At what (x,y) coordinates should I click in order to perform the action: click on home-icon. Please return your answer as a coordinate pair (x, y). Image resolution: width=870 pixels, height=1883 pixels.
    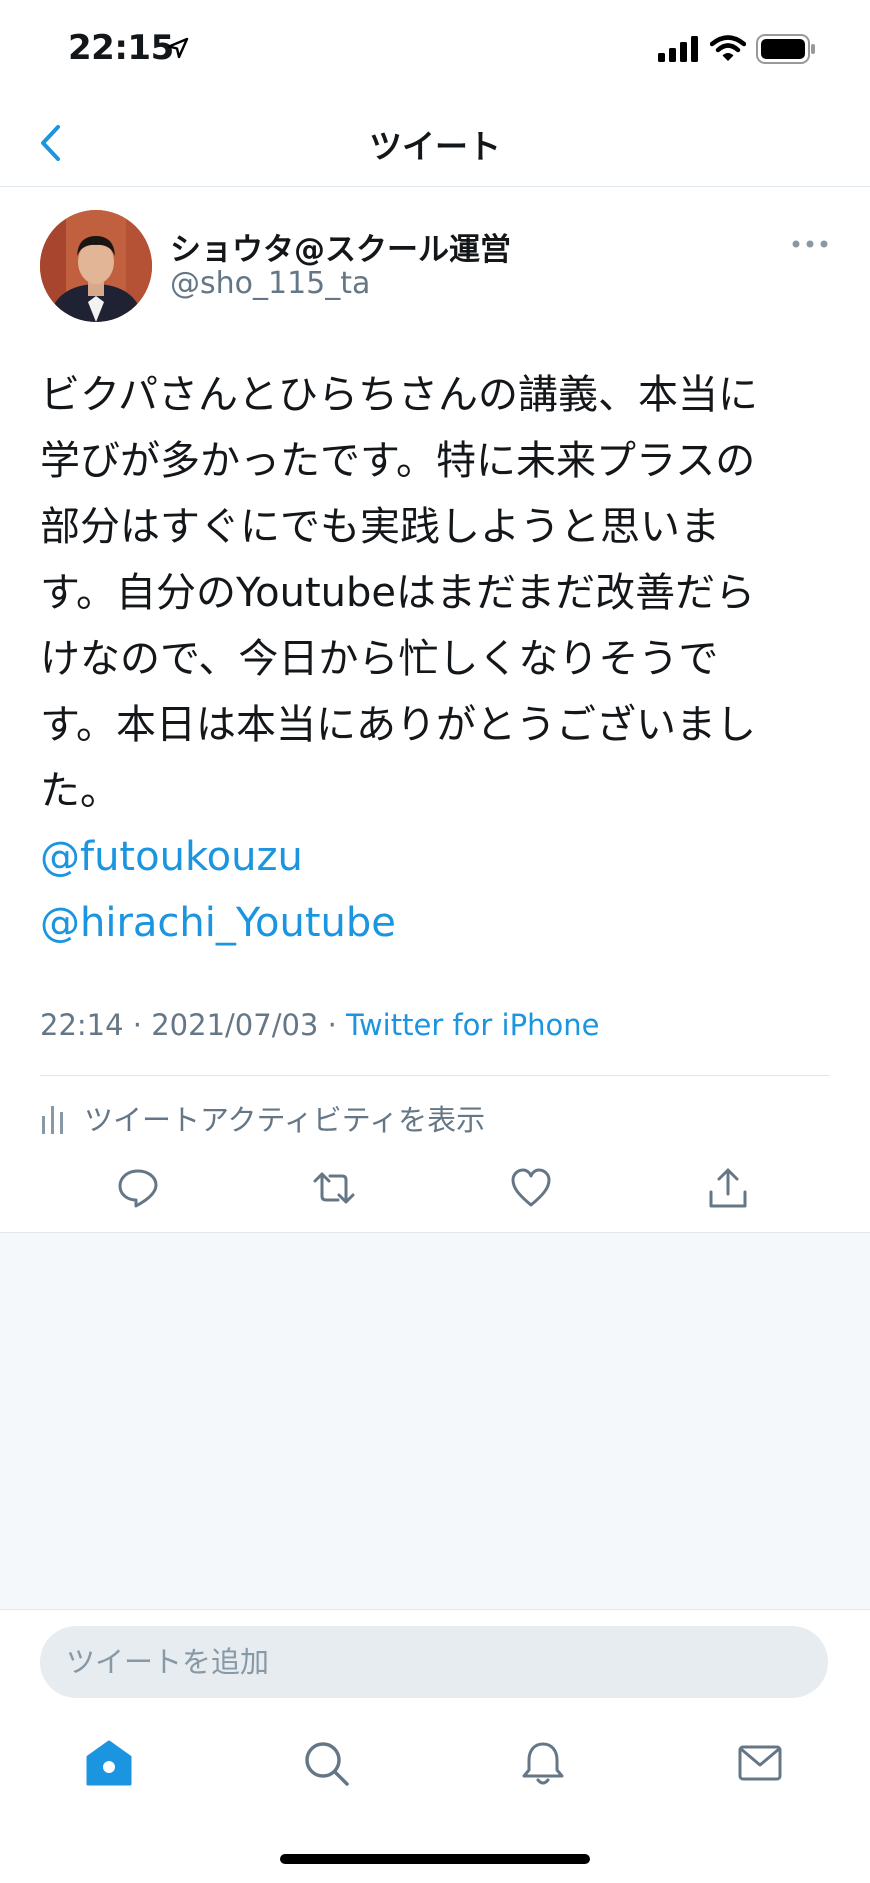
    Looking at the image, I should click on (109, 1763).